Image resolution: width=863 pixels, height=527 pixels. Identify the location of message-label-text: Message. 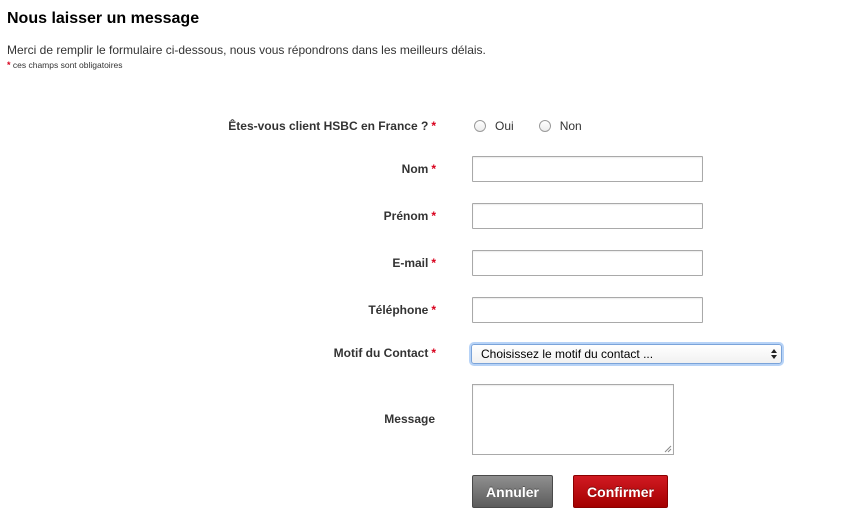
(409, 419).